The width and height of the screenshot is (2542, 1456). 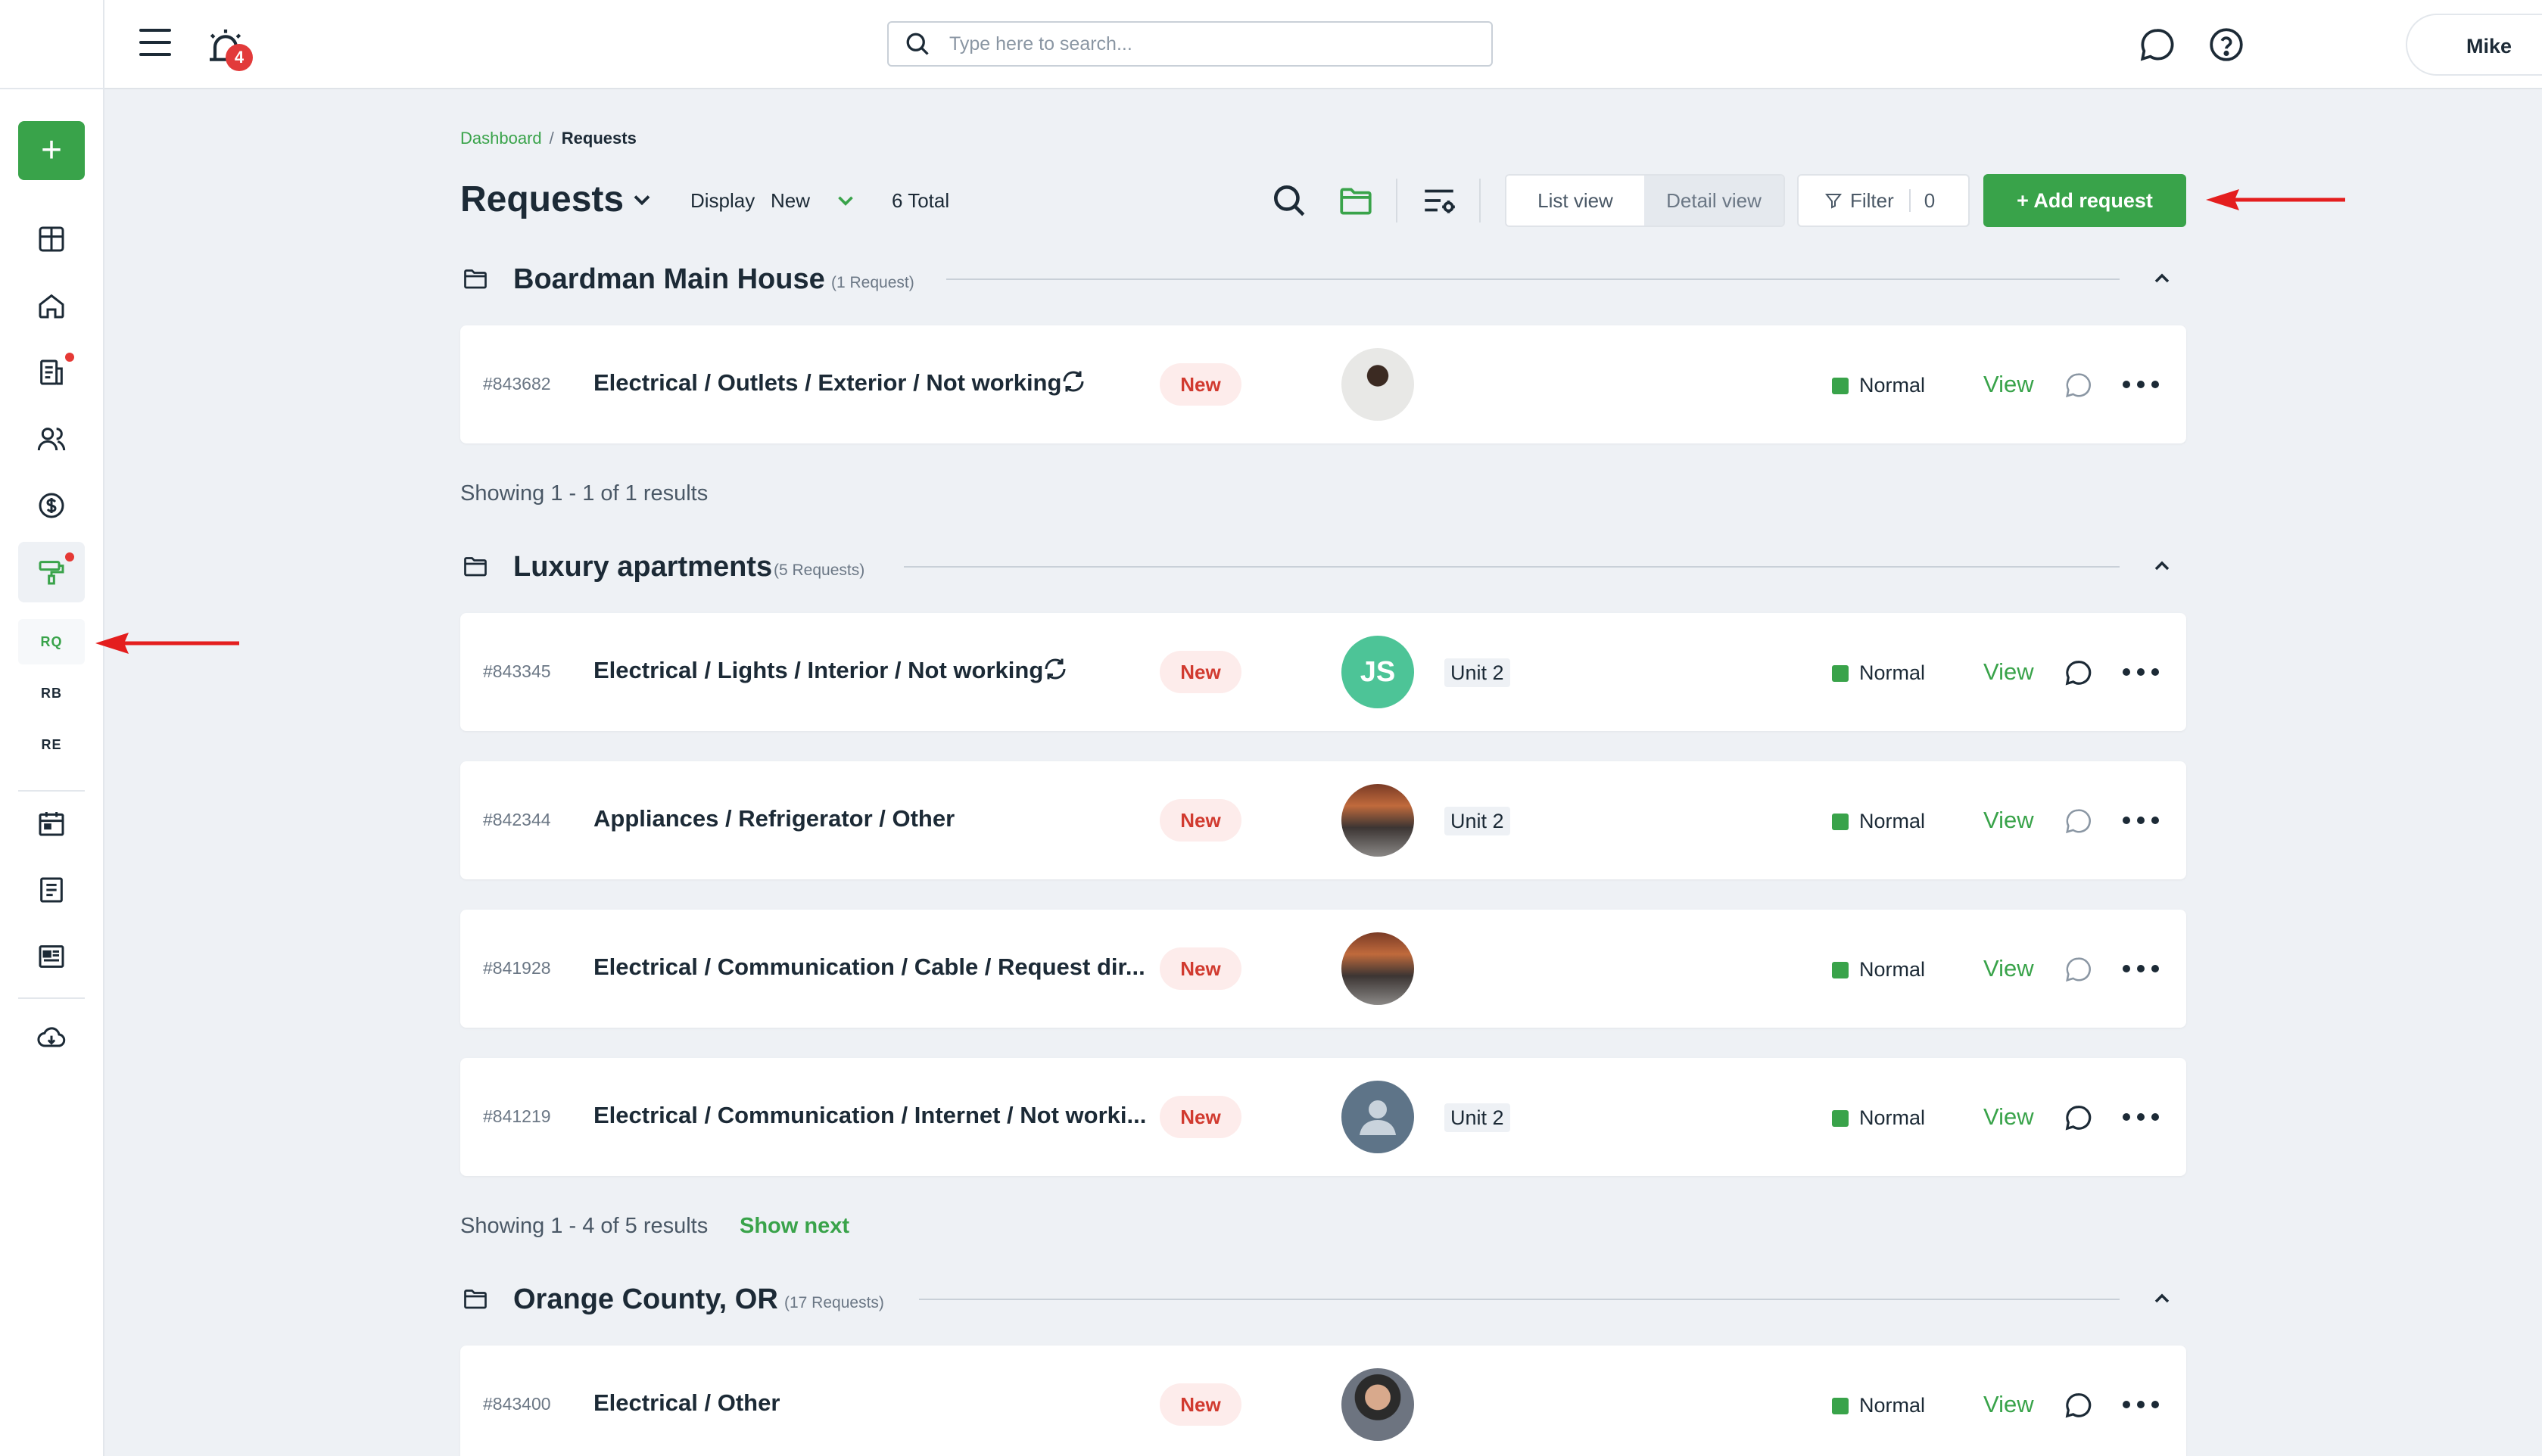 I want to click on display-value: New, so click(x=790, y=201).